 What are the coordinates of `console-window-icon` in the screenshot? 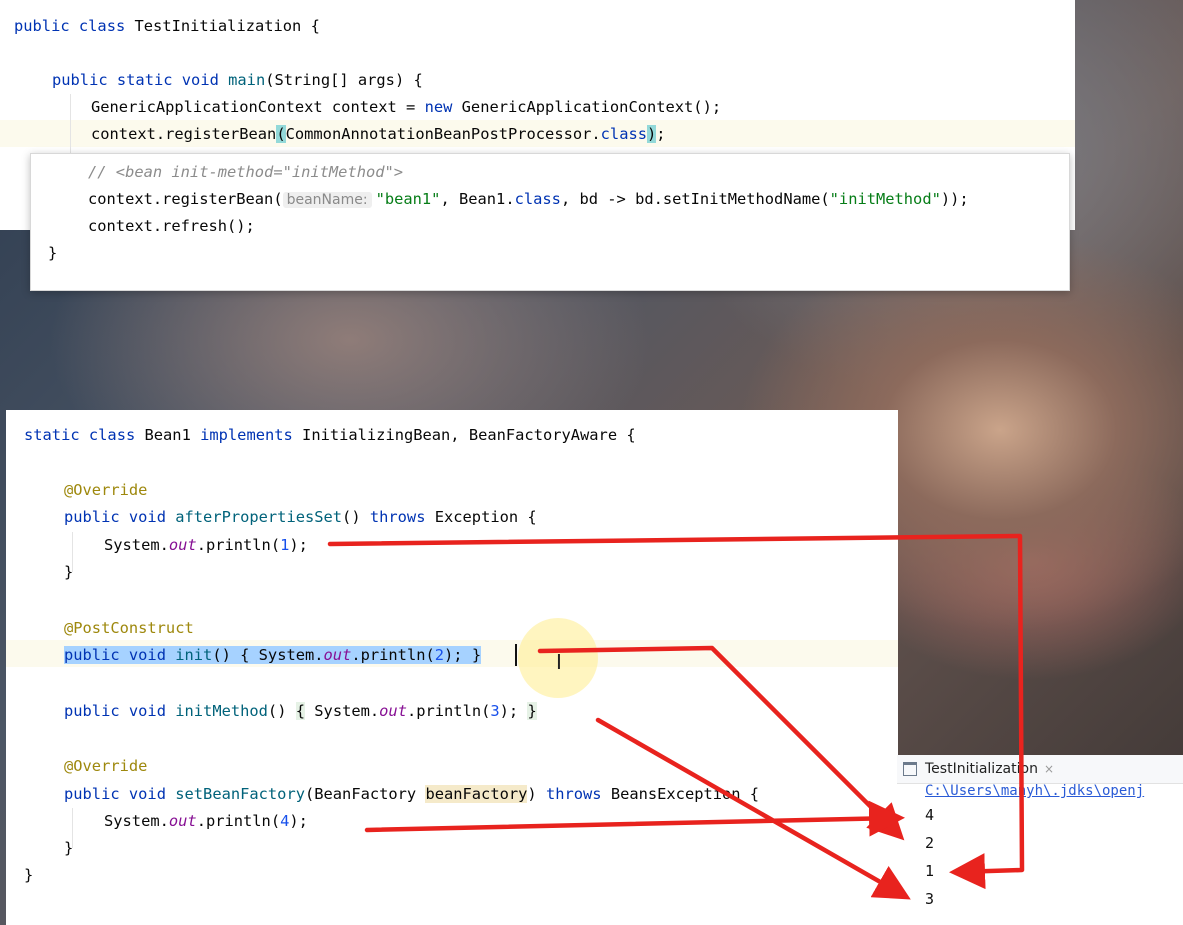 It's located at (910, 769).